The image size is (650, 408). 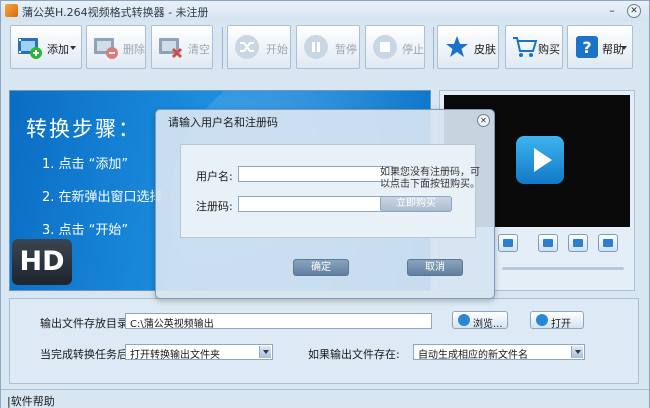 I want to click on toolbar: 添加 删除 清空 开始 暂停 停止 皮肤 购买 ? 帮助, so click(x=325, y=51).